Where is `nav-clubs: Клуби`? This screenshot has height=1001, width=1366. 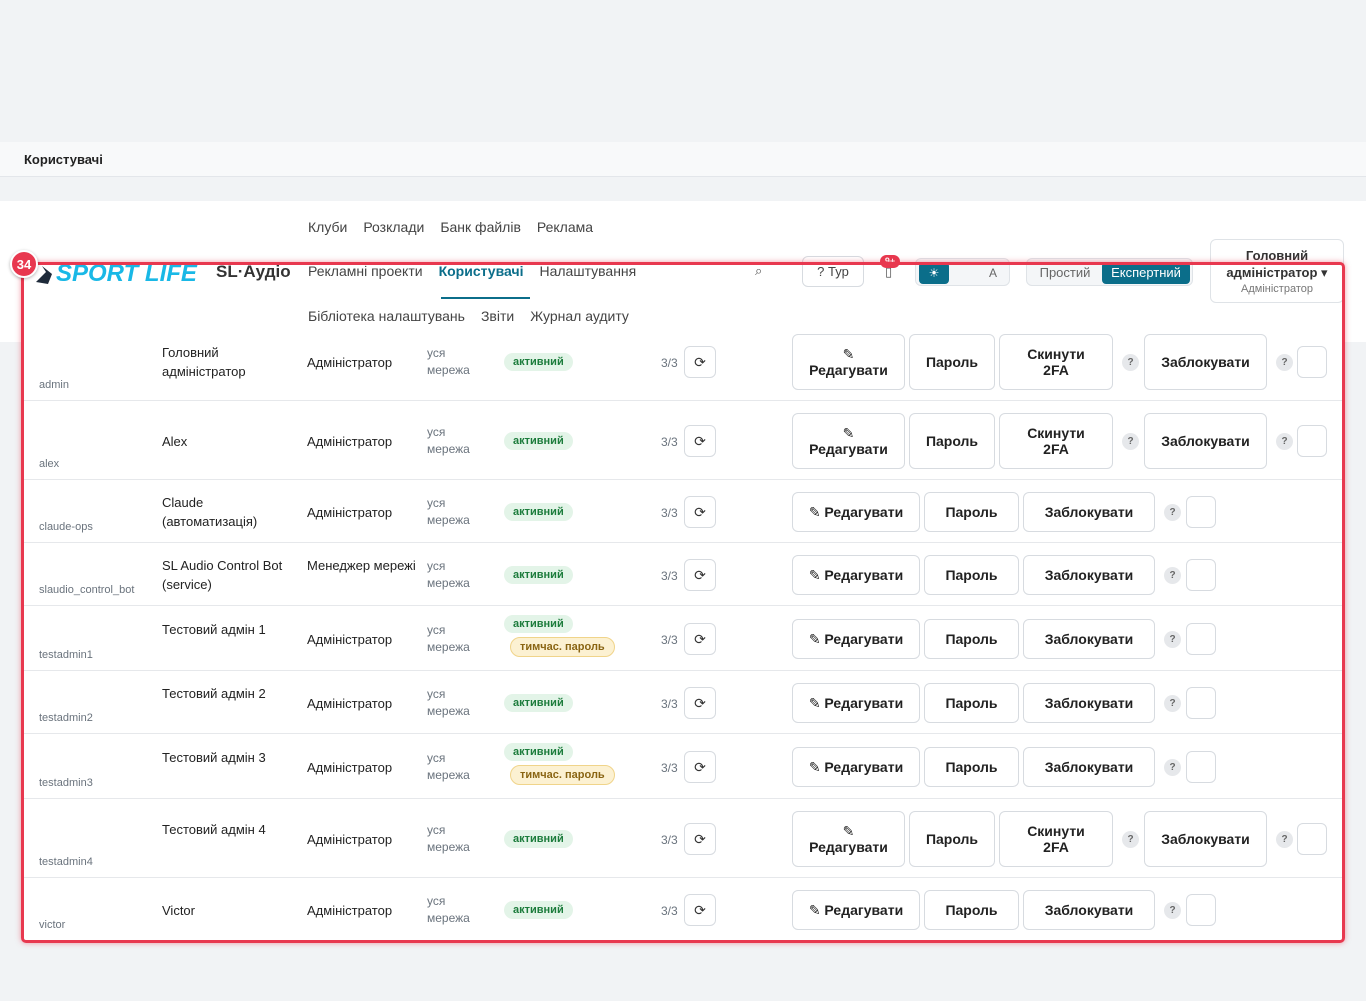 nav-clubs: Клуби is located at coordinates (327, 227).